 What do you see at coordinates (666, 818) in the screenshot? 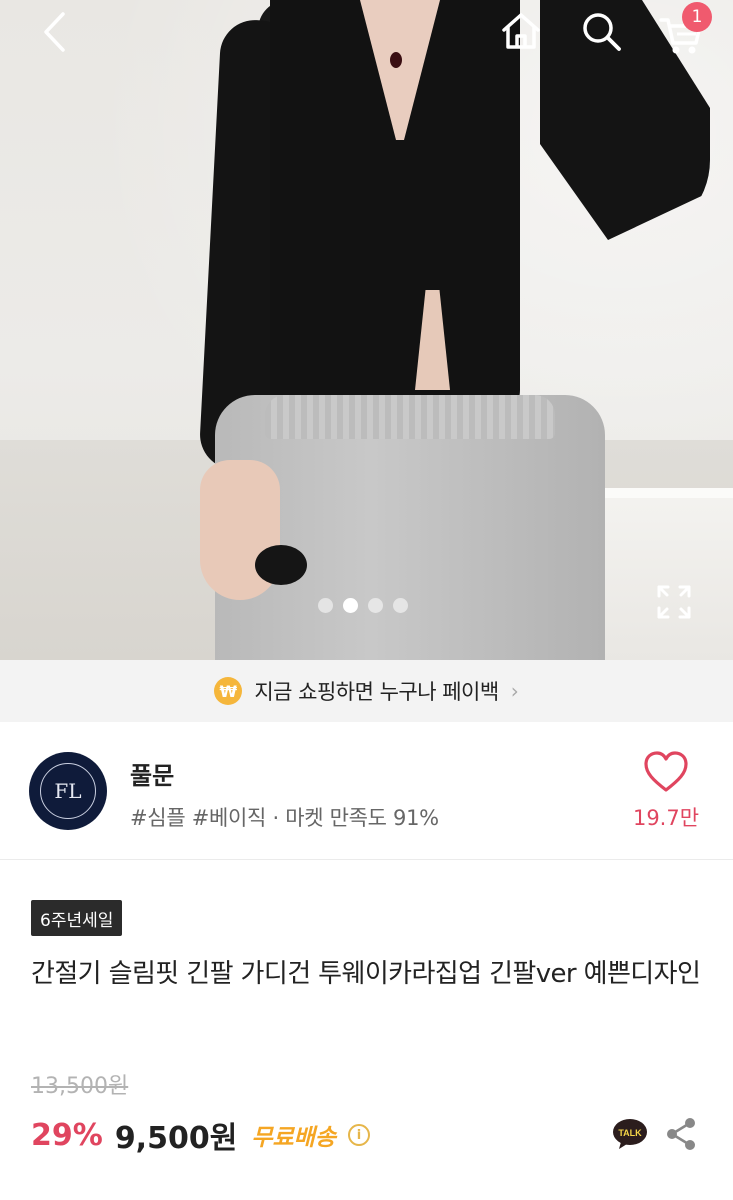
I see `like-count: 19.7만` at bounding box center [666, 818].